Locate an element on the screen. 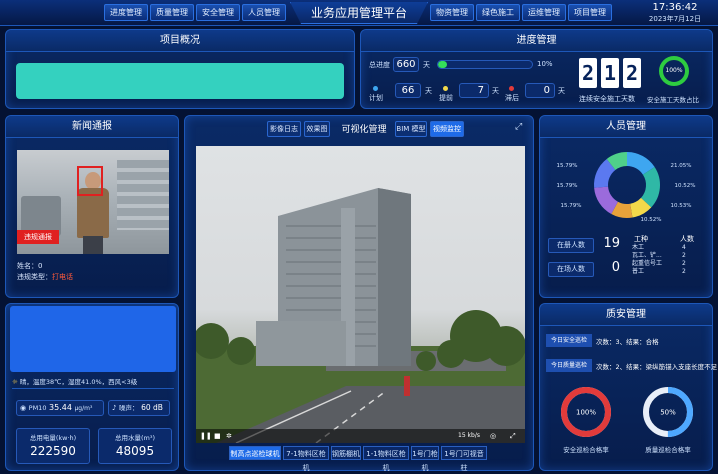  plan-unit: 天 is located at coordinates (428, 91).